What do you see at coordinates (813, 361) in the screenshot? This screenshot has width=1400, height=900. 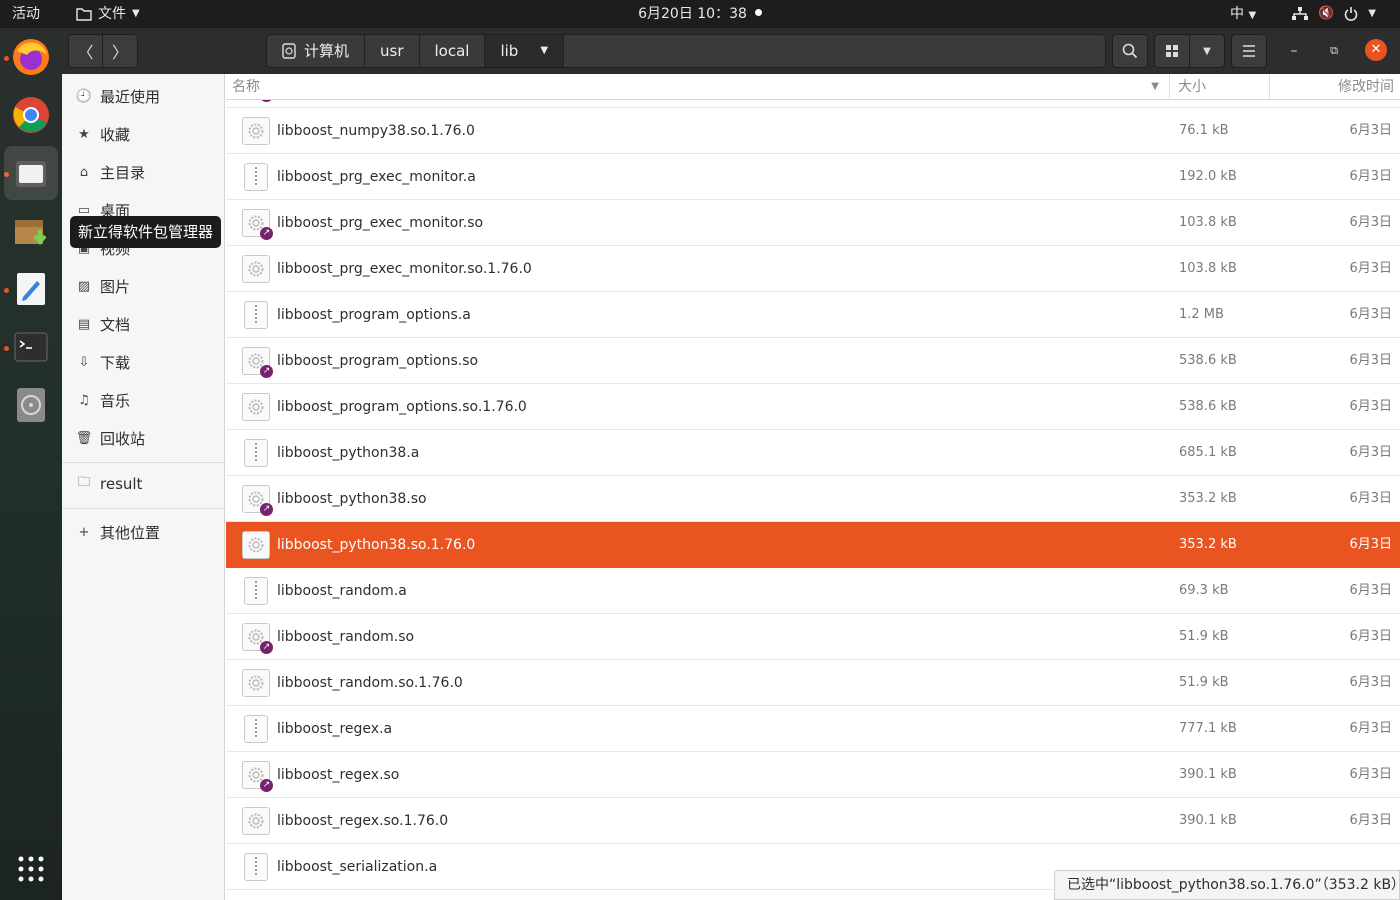 I see `table-row: ↗ libboost_program_options.so 538.6 kB 6月3日` at bounding box center [813, 361].